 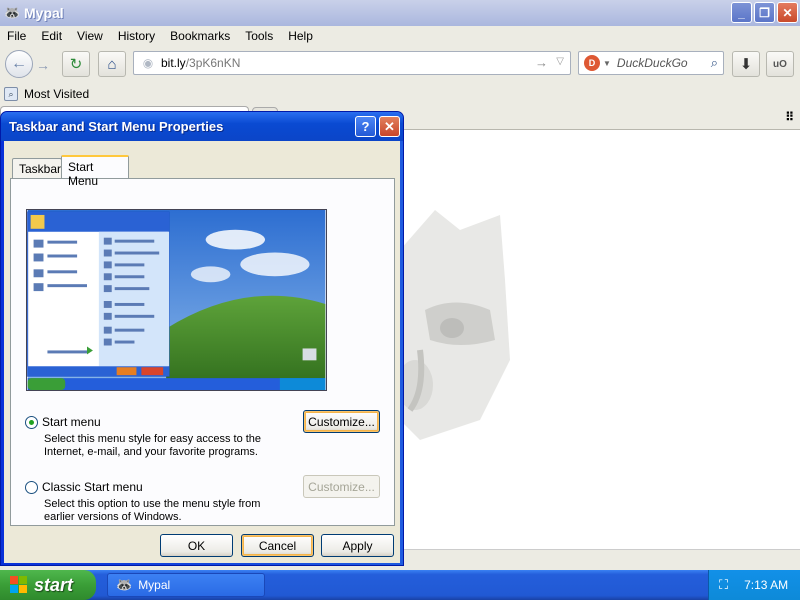 What do you see at coordinates (31, 487) in the screenshot?
I see `classic-start-menu-radio` at bounding box center [31, 487].